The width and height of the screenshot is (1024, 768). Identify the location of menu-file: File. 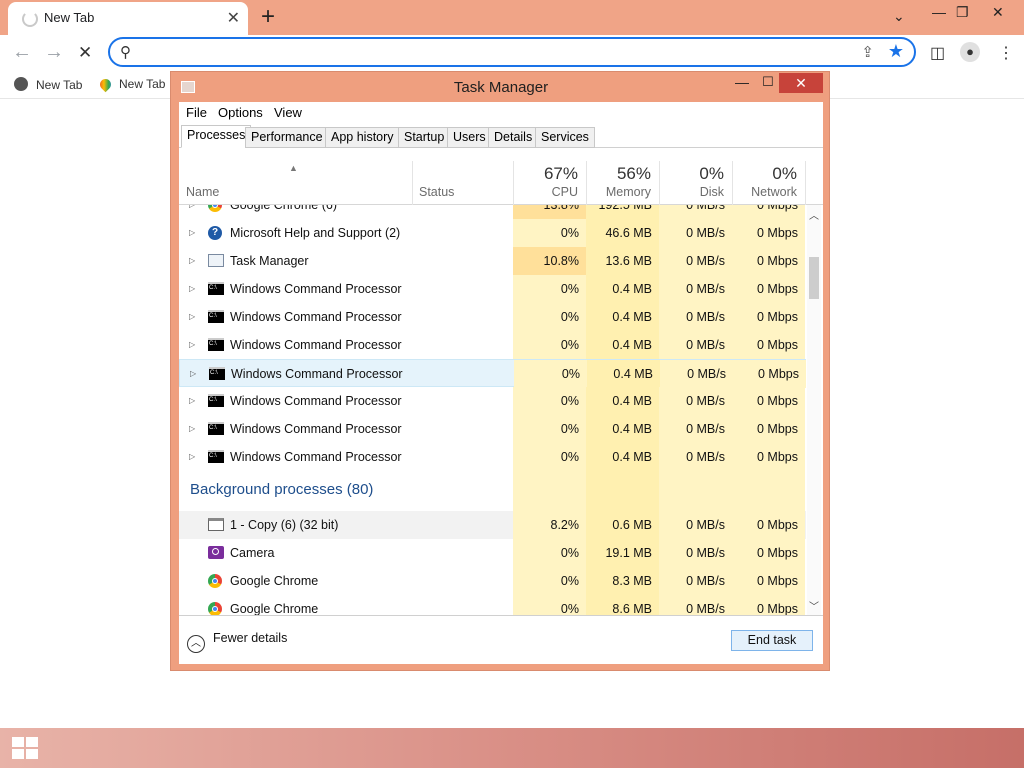
(196, 112).